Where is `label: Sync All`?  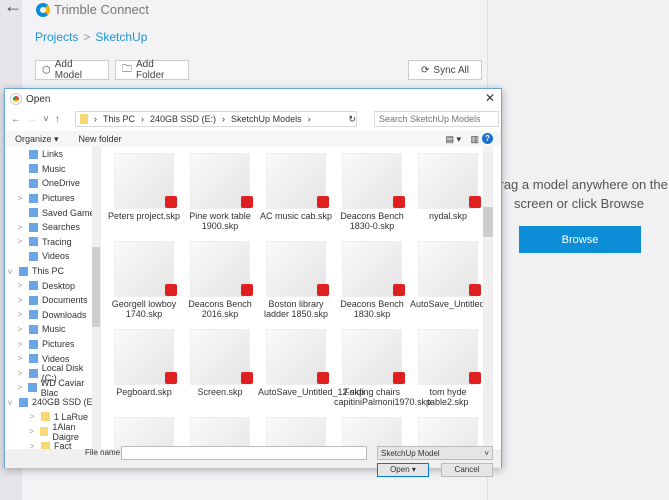 label: Sync All is located at coordinates (451, 70).